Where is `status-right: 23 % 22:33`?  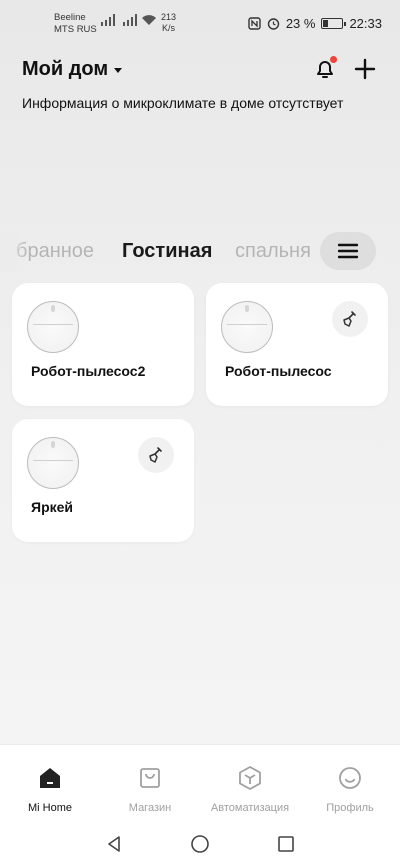
status-right: 23 % 22:33 is located at coordinates (315, 23).